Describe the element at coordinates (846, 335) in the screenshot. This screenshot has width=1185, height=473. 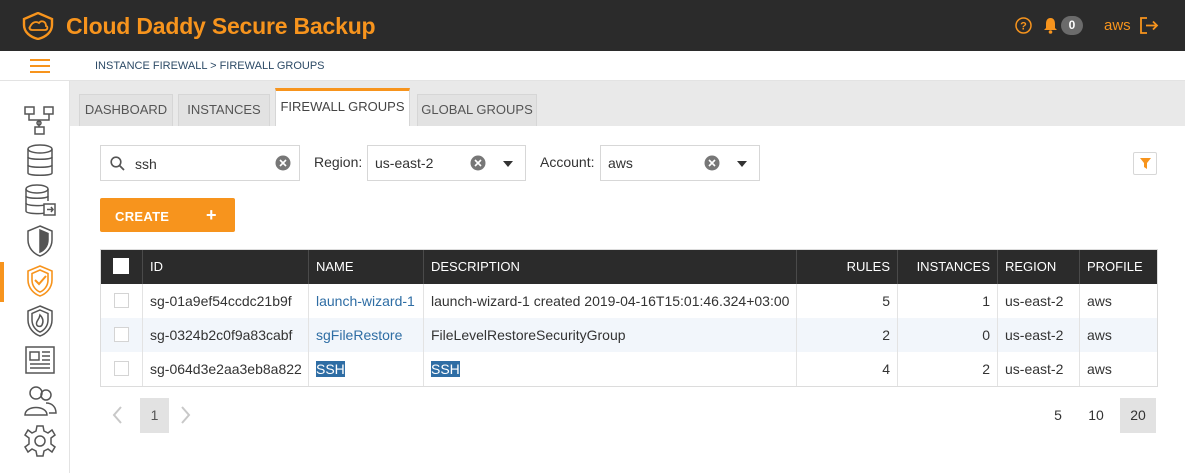
I see `cell-rules: 2` at that location.